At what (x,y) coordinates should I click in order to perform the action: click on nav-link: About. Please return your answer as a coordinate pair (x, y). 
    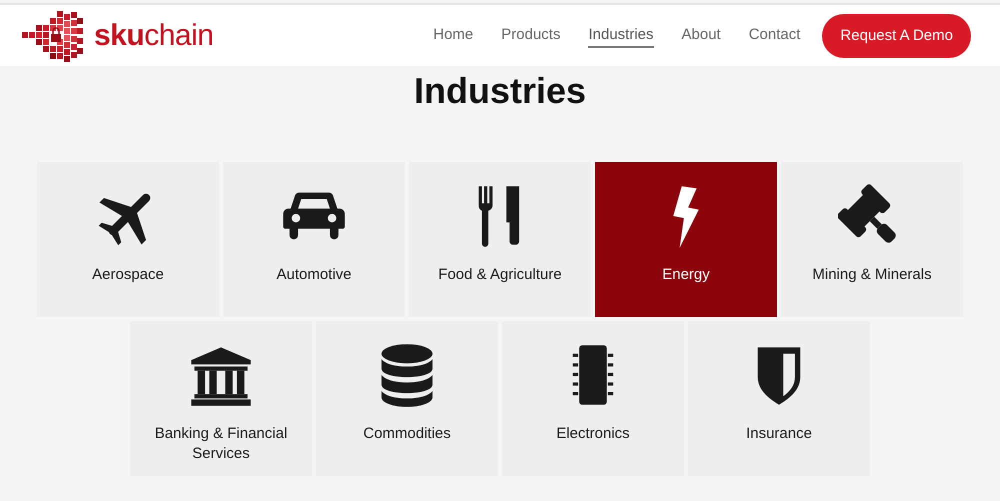
    Looking at the image, I should click on (701, 35).